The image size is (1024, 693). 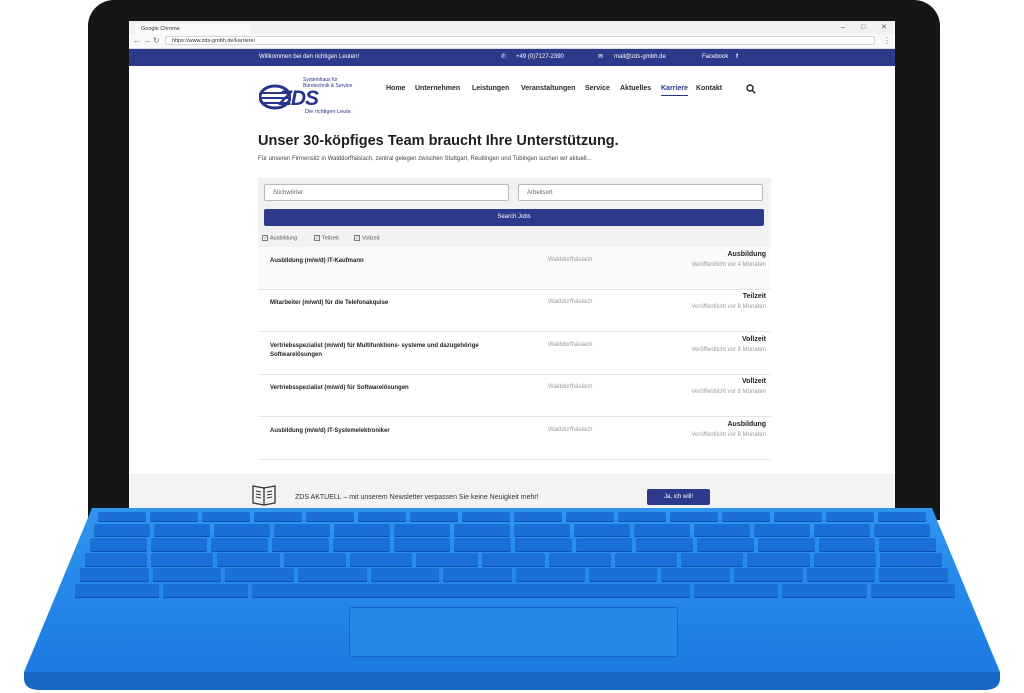 I want to click on trackpad, so click(x=513, y=632).